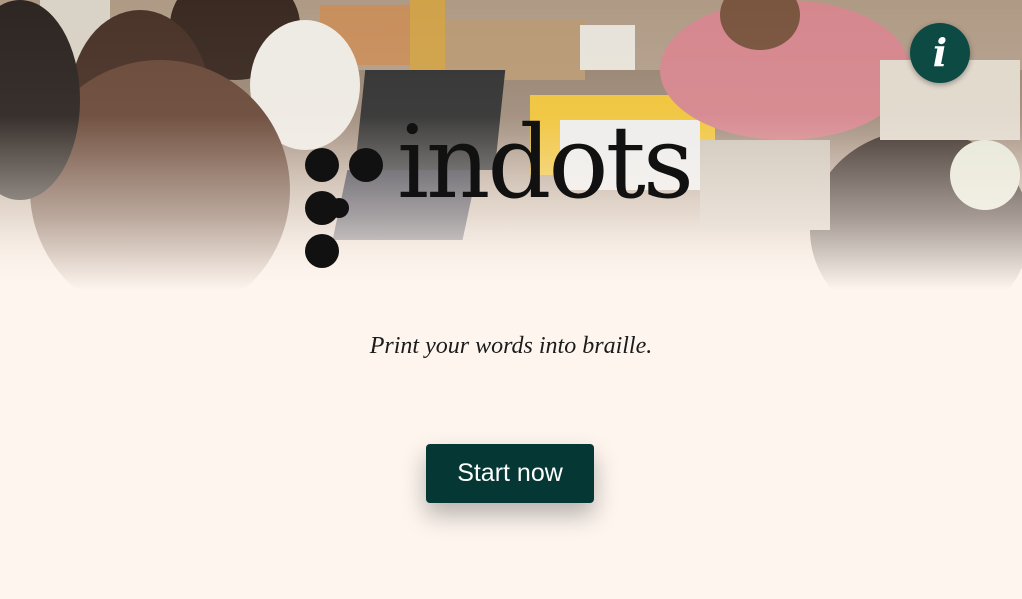 The image size is (1022, 599). Describe the element at coordinates (510, 473) in the screenshot. I see `start-now-button: Start now` at that location.